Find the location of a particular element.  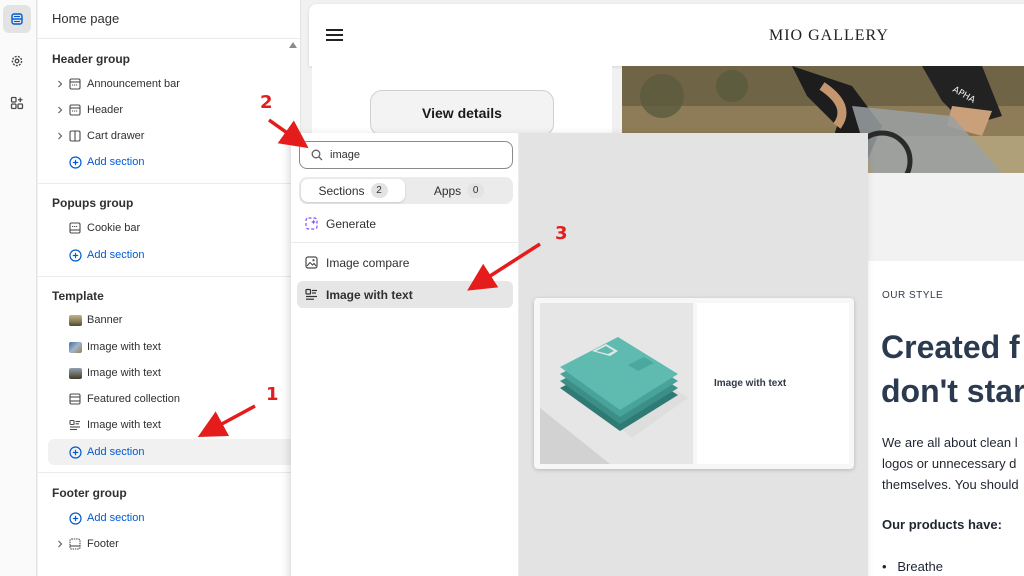

sidebar-item-featured-collection: Featured collection is located at coordinates (116, 399).